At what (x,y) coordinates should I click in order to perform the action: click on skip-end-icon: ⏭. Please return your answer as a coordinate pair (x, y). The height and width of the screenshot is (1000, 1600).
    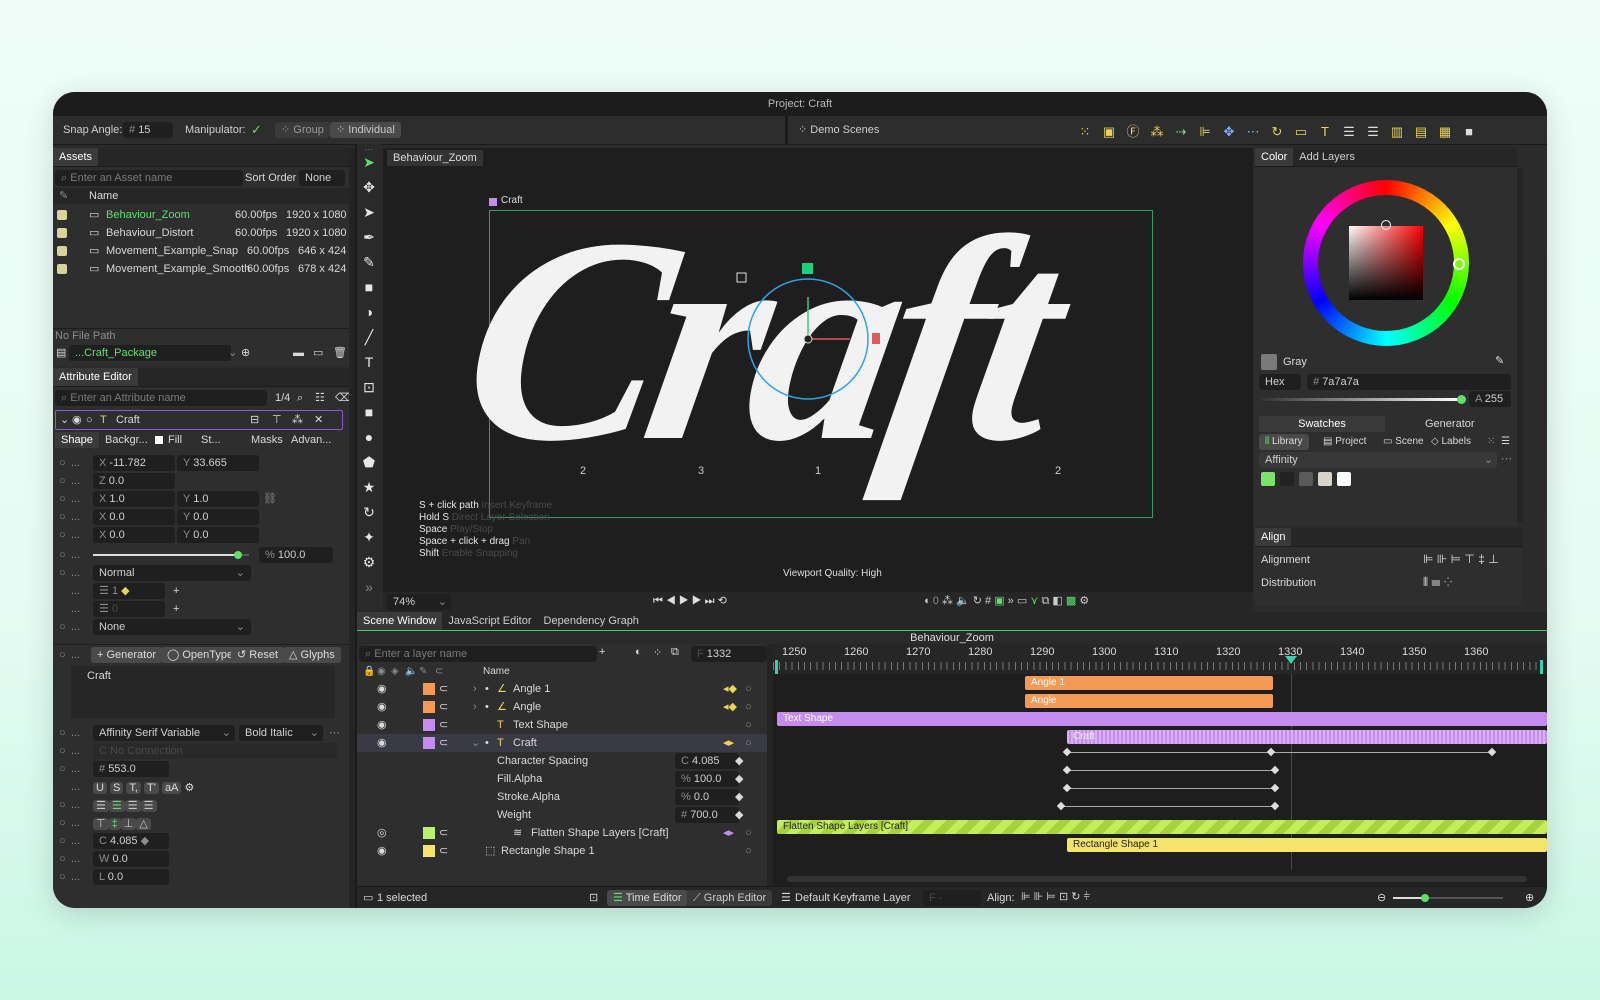
    Looking at the image, I should click on (710, 601).